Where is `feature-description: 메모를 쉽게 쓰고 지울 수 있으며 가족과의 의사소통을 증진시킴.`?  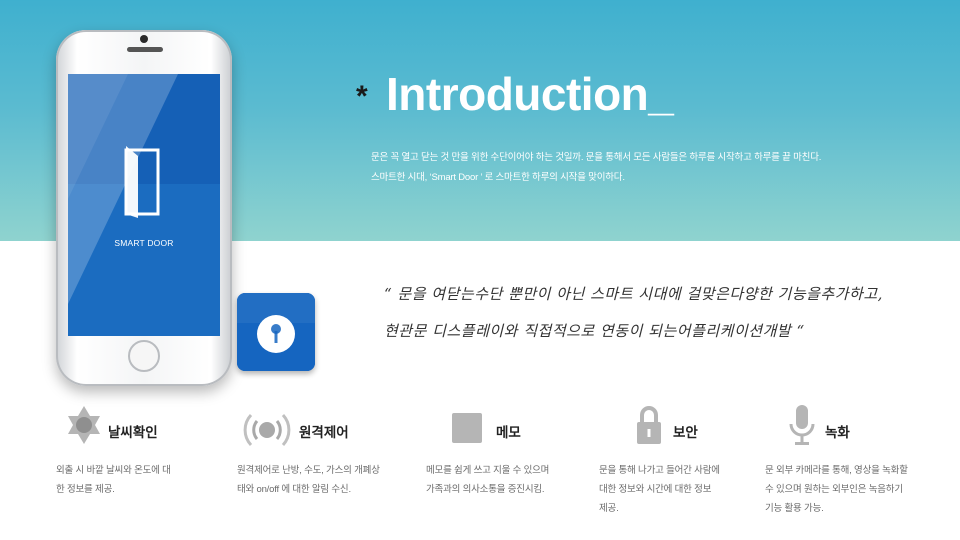 feature-description: 메모를 쉽게 쓰고 지울 수 있으며 가족과의 의사소통을 증진시킴. is located at coordinates (487, 480).